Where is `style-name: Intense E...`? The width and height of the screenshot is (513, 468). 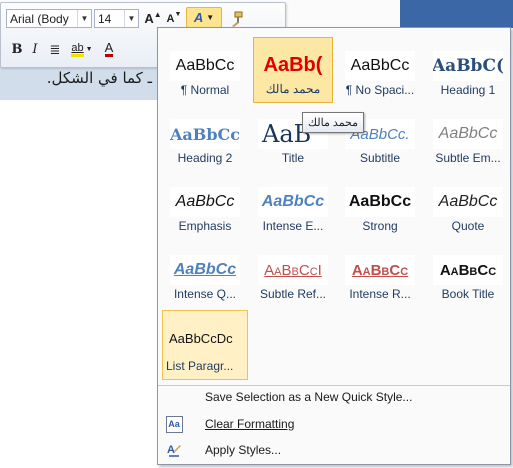 style-name: Intense E... is located at coordinates (293, 226).